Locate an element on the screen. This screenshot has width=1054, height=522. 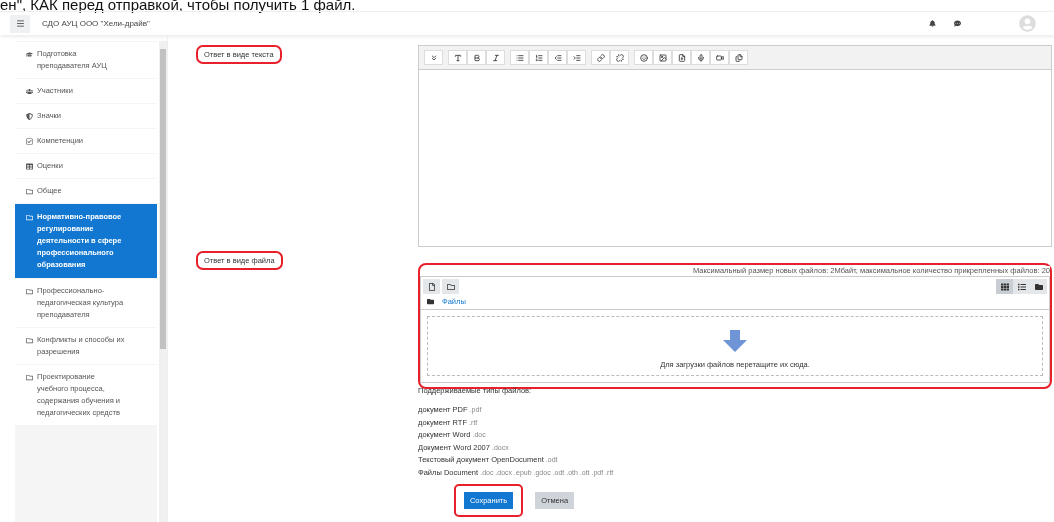
unlink-icon is located at coordinates (619, 57).